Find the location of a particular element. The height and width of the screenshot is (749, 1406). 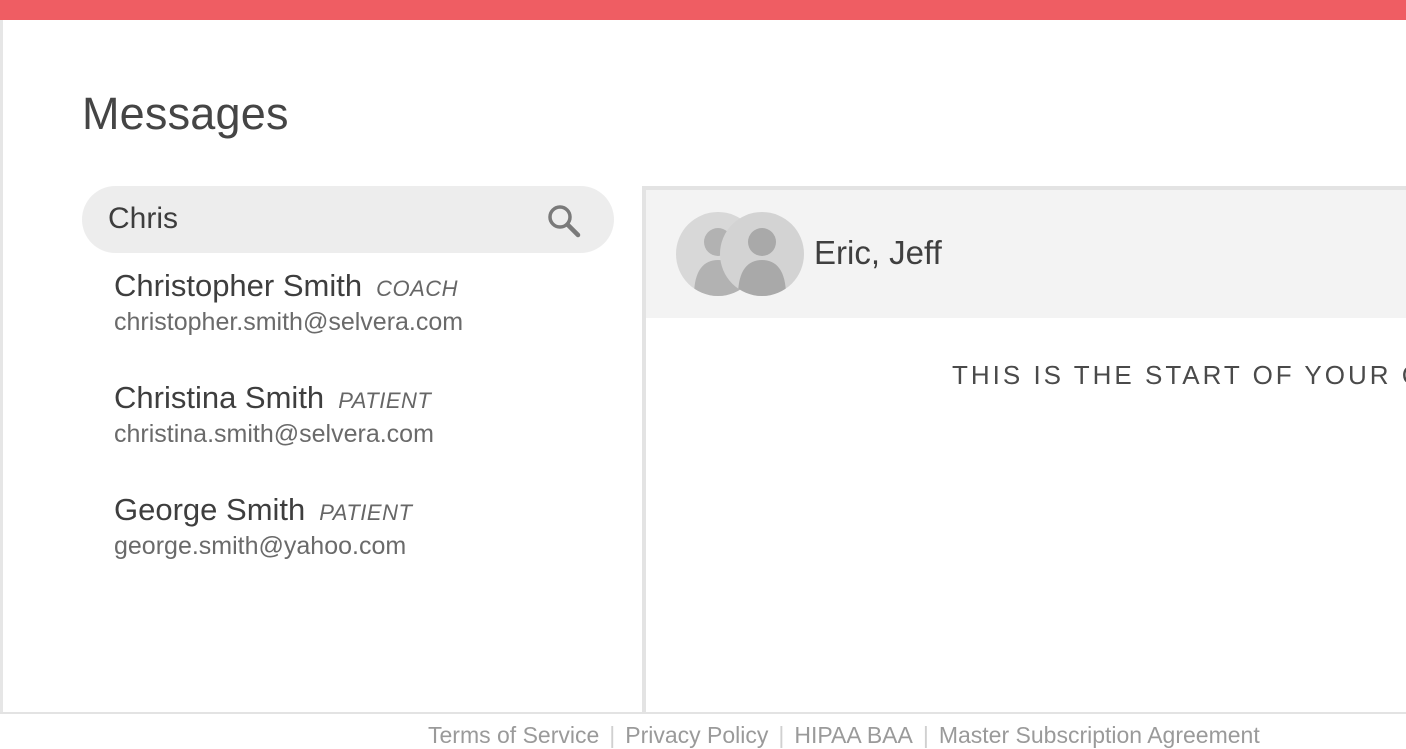

result-email: george.smith@yahoo.com is located at coordinates (260, 546).